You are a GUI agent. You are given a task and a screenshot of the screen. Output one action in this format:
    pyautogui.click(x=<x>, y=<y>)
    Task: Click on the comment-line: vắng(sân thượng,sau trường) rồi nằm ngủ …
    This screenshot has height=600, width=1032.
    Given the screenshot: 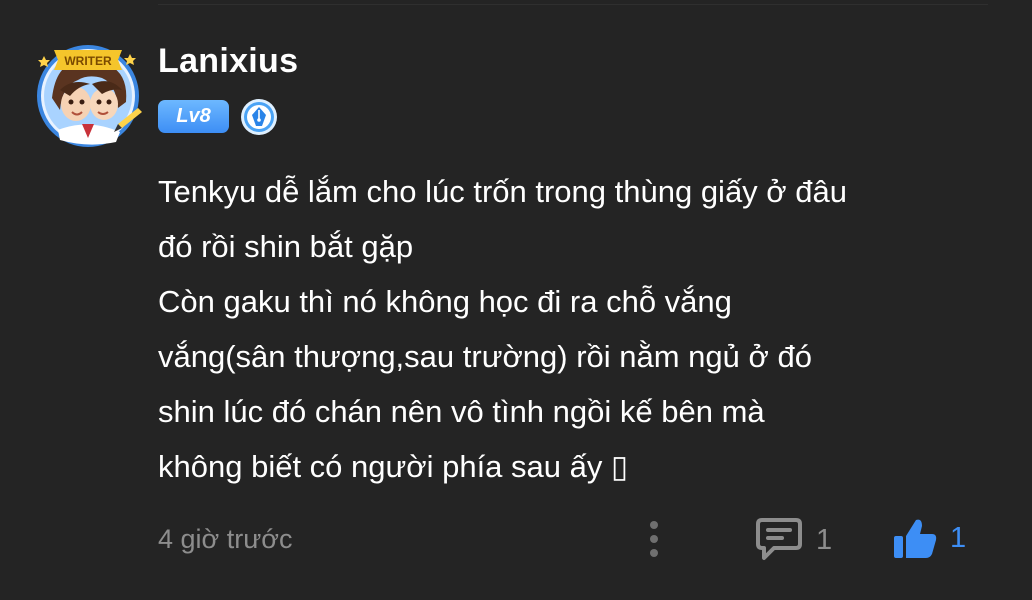 What is the action you would take?
    pyautogui.click(x=485, y=356)
    